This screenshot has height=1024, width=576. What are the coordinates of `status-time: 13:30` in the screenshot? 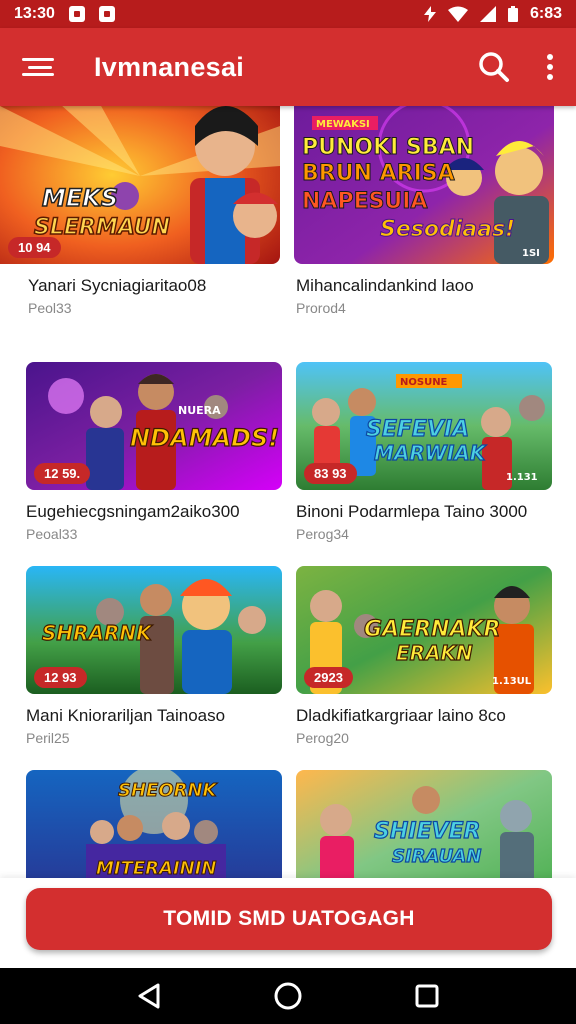 It's located at (34, 13).